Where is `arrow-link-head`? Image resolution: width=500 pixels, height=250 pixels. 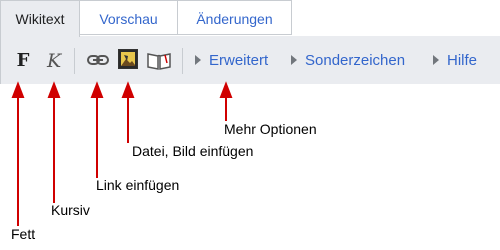
arrow-link-head is located at coordinates (97, 89).